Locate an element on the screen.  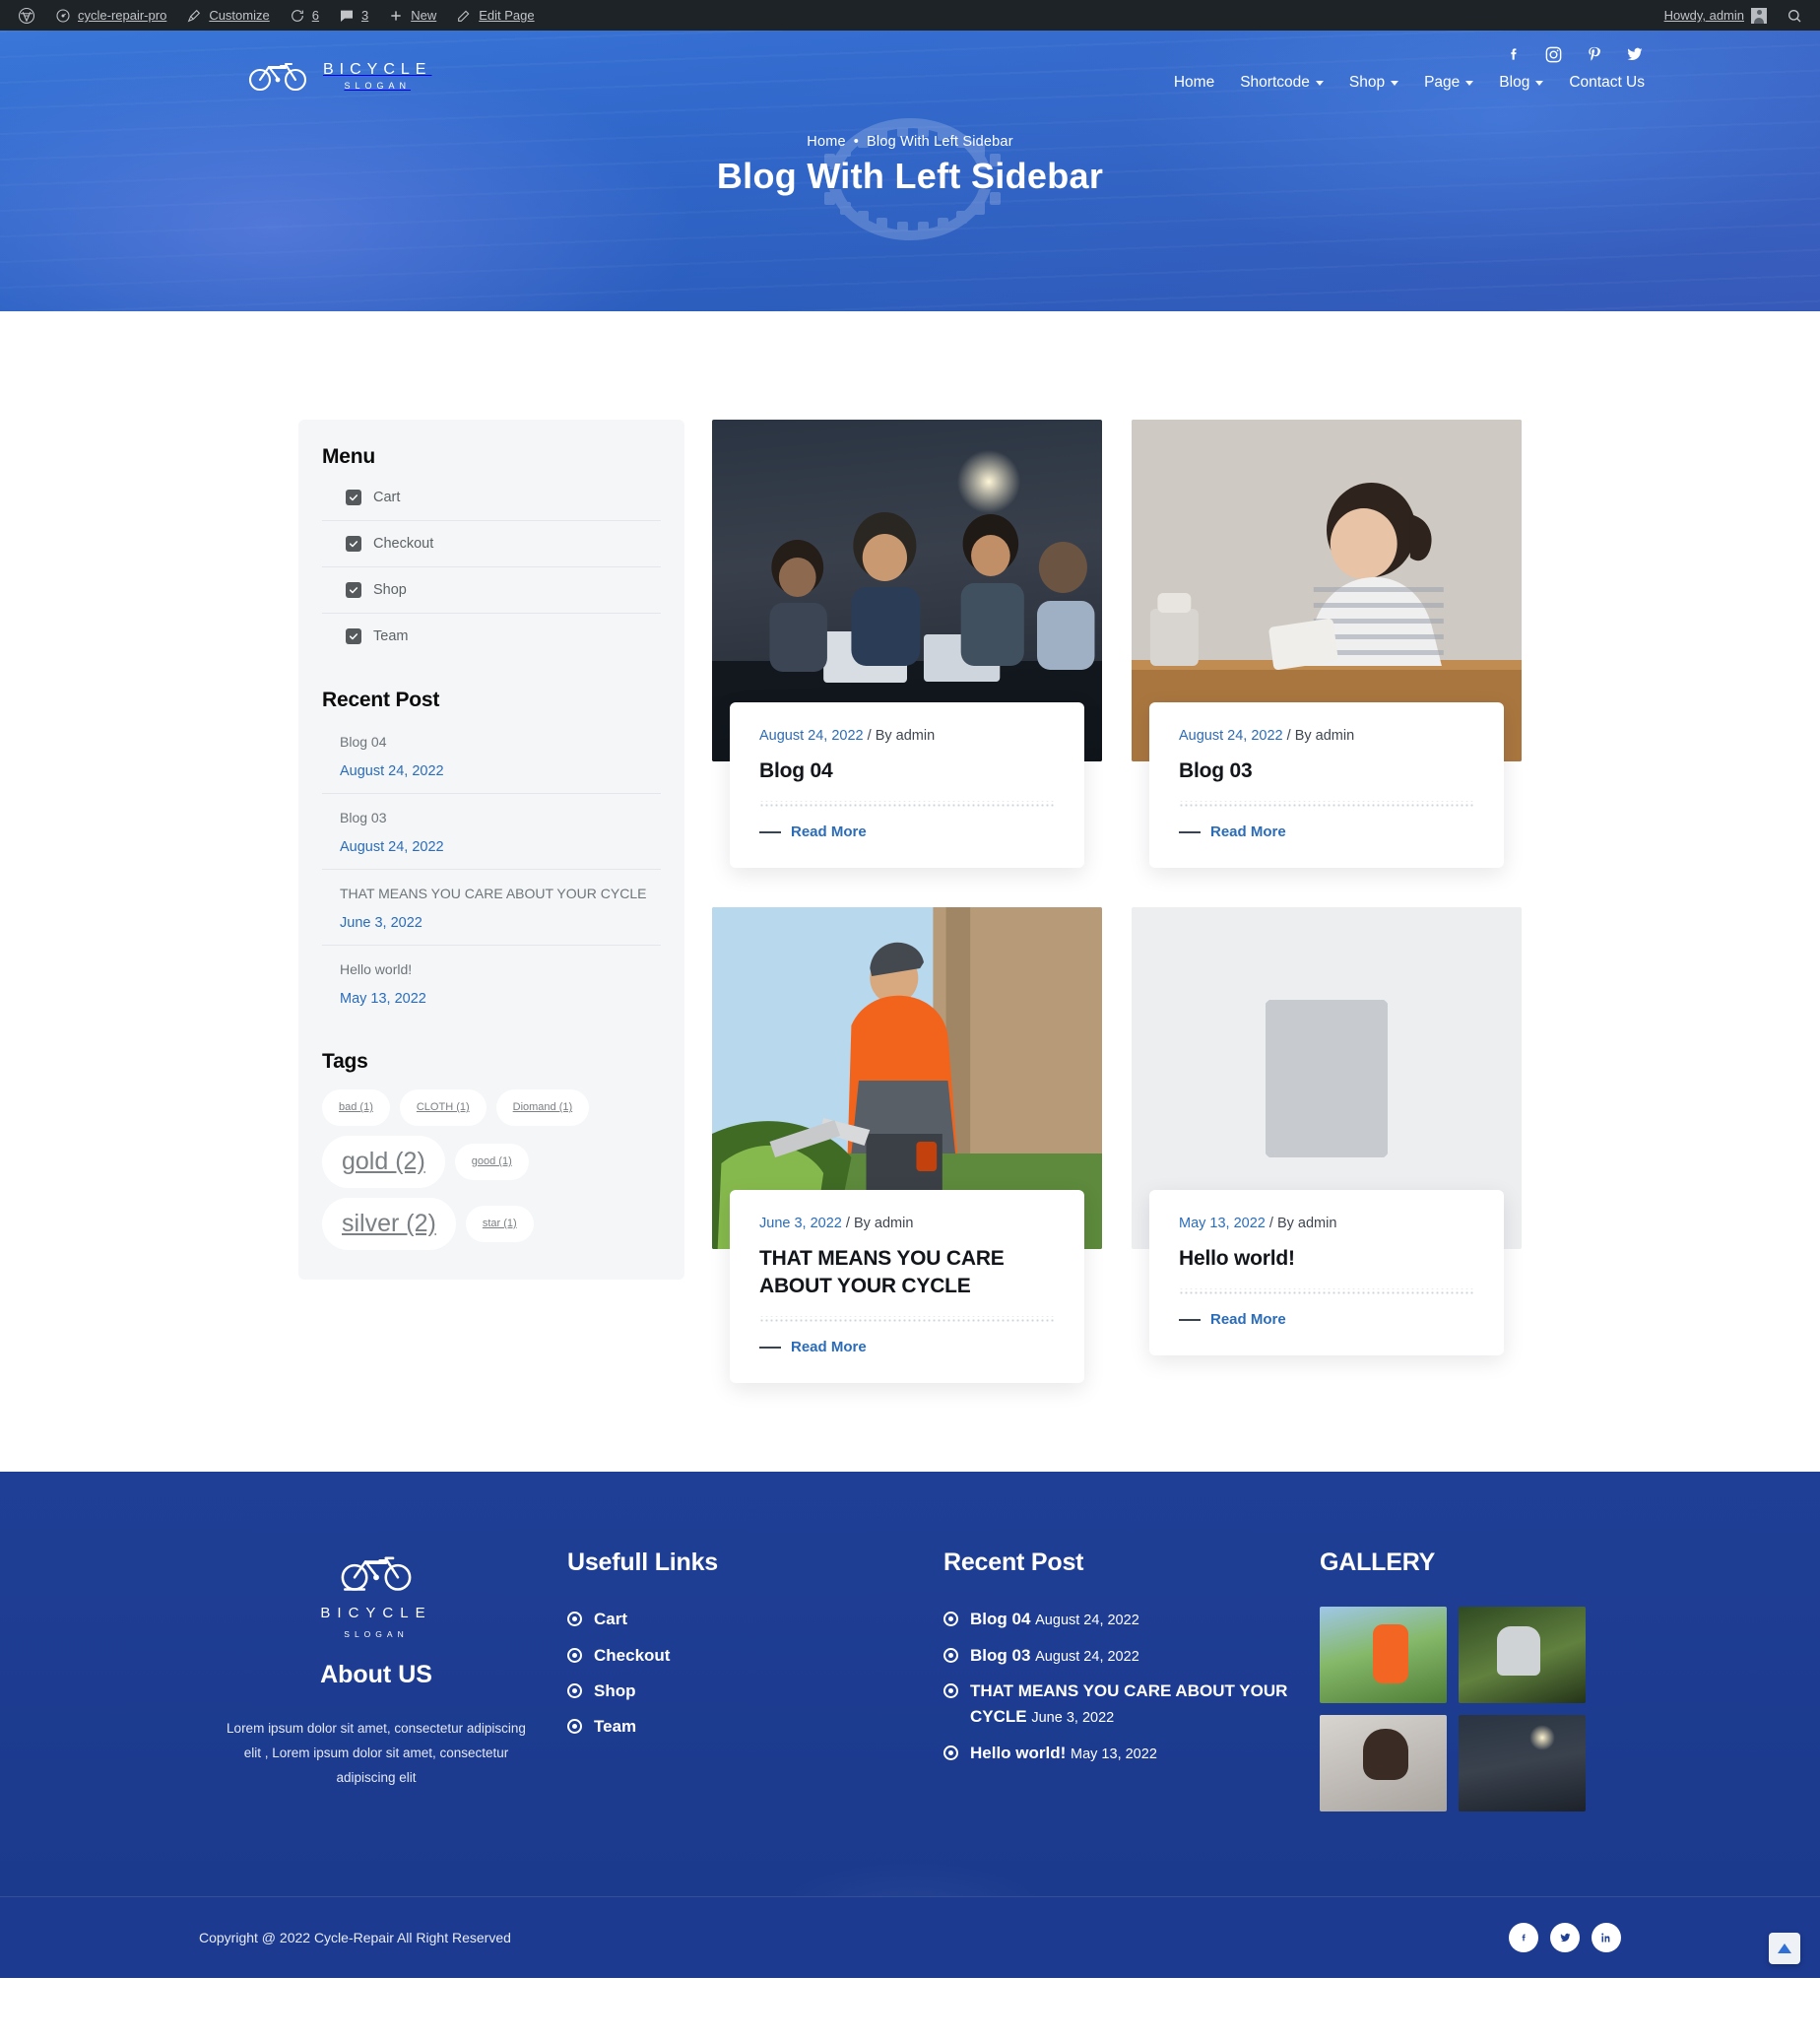
footer-recent-post-title: THAT MEANS YOU CARE ABOUT YOUR CYCLE is located at coordinates (1128, 1703).